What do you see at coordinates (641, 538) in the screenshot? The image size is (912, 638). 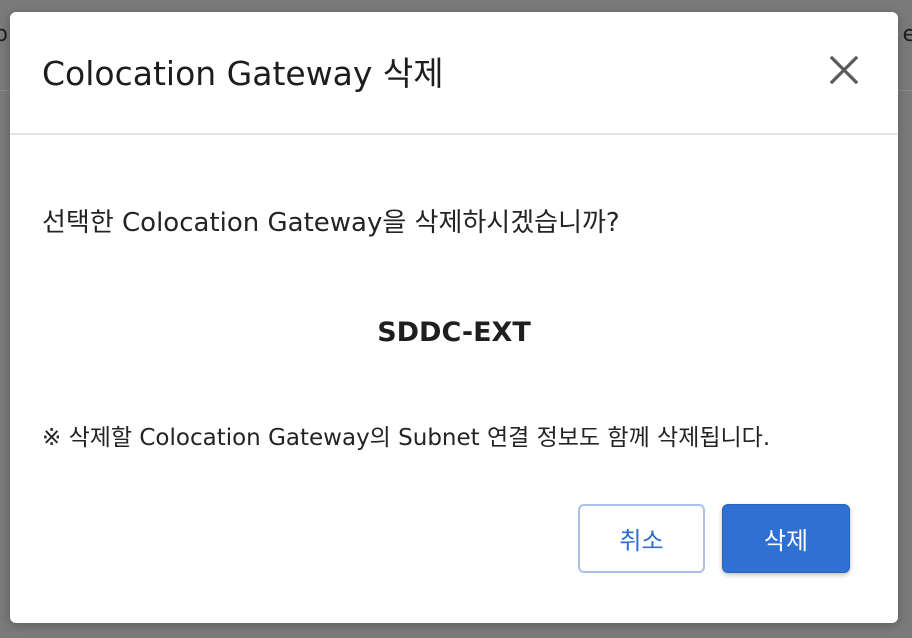 I see `cancel-button: 취소` at bounding box center [641, 538].